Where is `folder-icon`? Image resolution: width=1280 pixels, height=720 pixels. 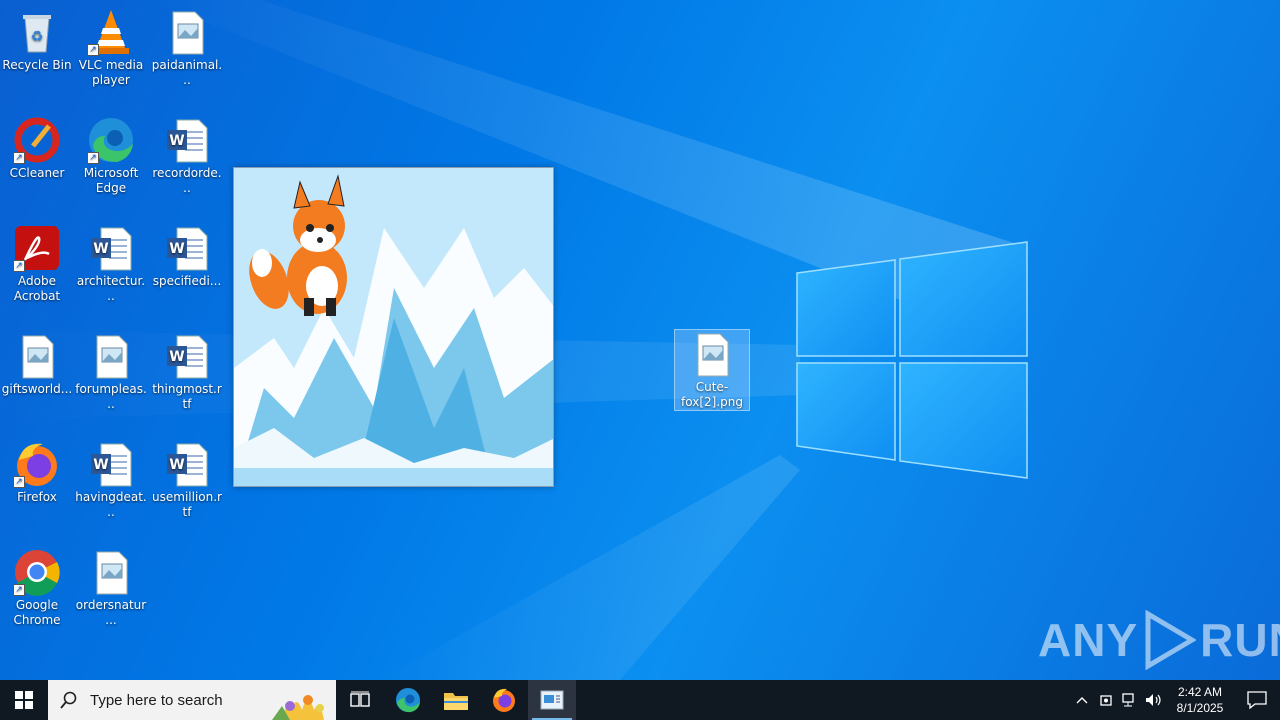 folder-icon is located at coordinates (456, 701).